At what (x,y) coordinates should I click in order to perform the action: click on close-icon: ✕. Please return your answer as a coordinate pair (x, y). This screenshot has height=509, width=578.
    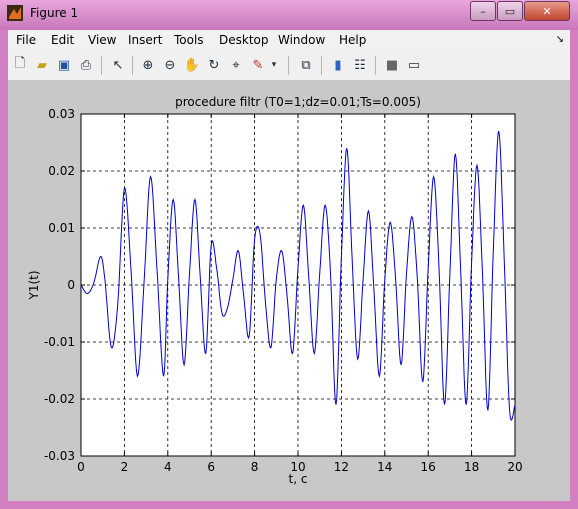
    Looking at the image, I should click on (547, 11).